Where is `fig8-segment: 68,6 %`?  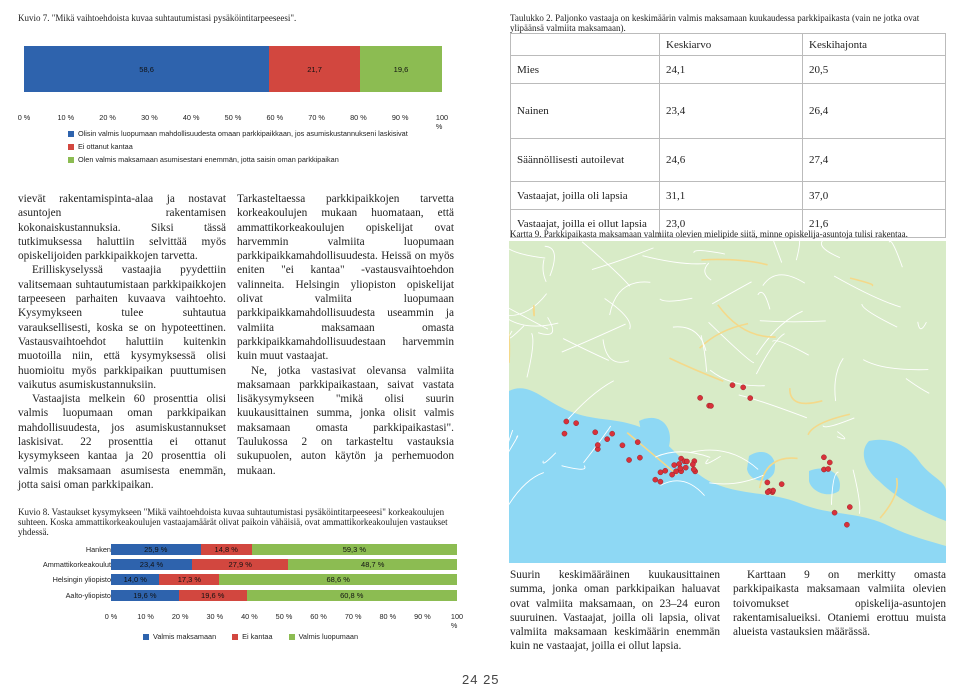 fig8-segment: 68,6 % is located at coordinates (338, 579).